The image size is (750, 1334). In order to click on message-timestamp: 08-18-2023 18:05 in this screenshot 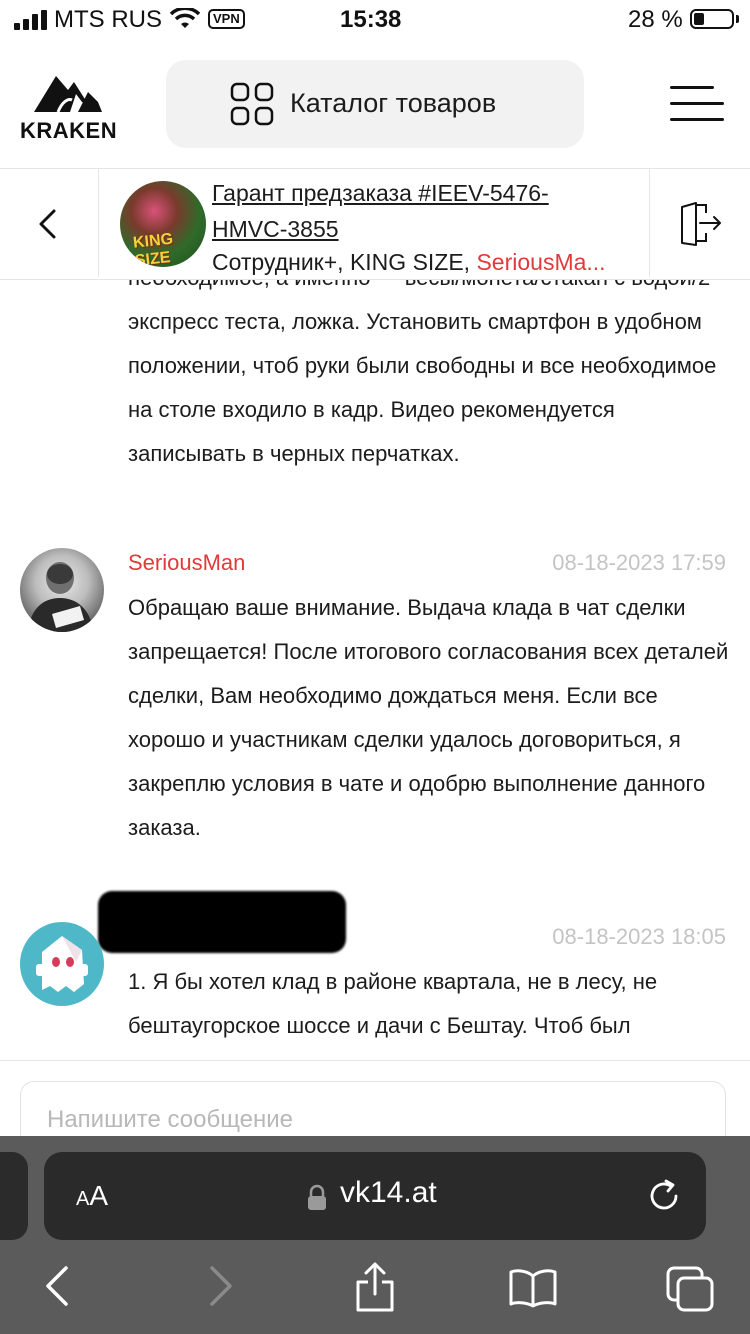, I will do `click(639, 936)`.